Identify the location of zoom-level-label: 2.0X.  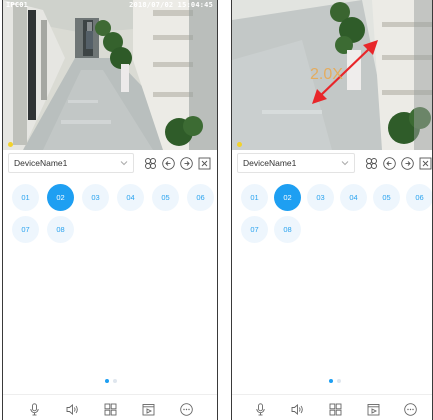
(326, 74).